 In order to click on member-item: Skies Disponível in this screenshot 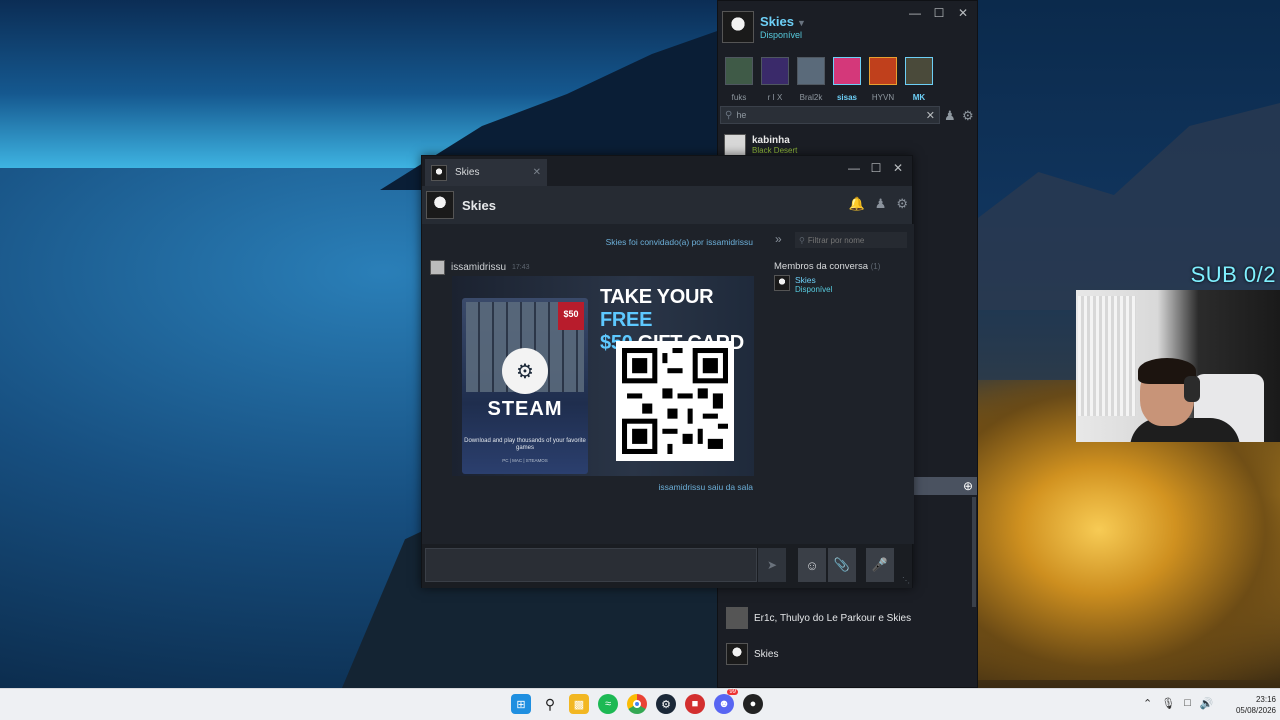, I will do `click(803, 284)`.